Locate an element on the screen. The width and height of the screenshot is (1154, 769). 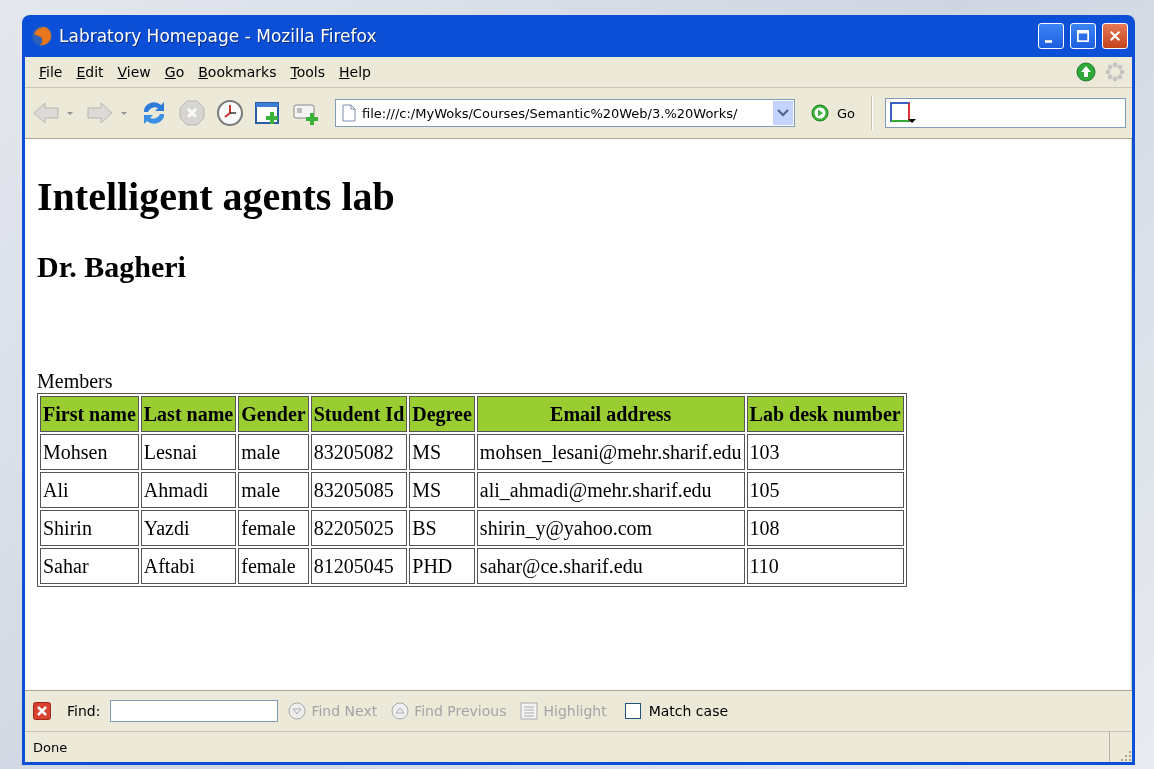
search-engine-icon is located at coordinates (903, 113).